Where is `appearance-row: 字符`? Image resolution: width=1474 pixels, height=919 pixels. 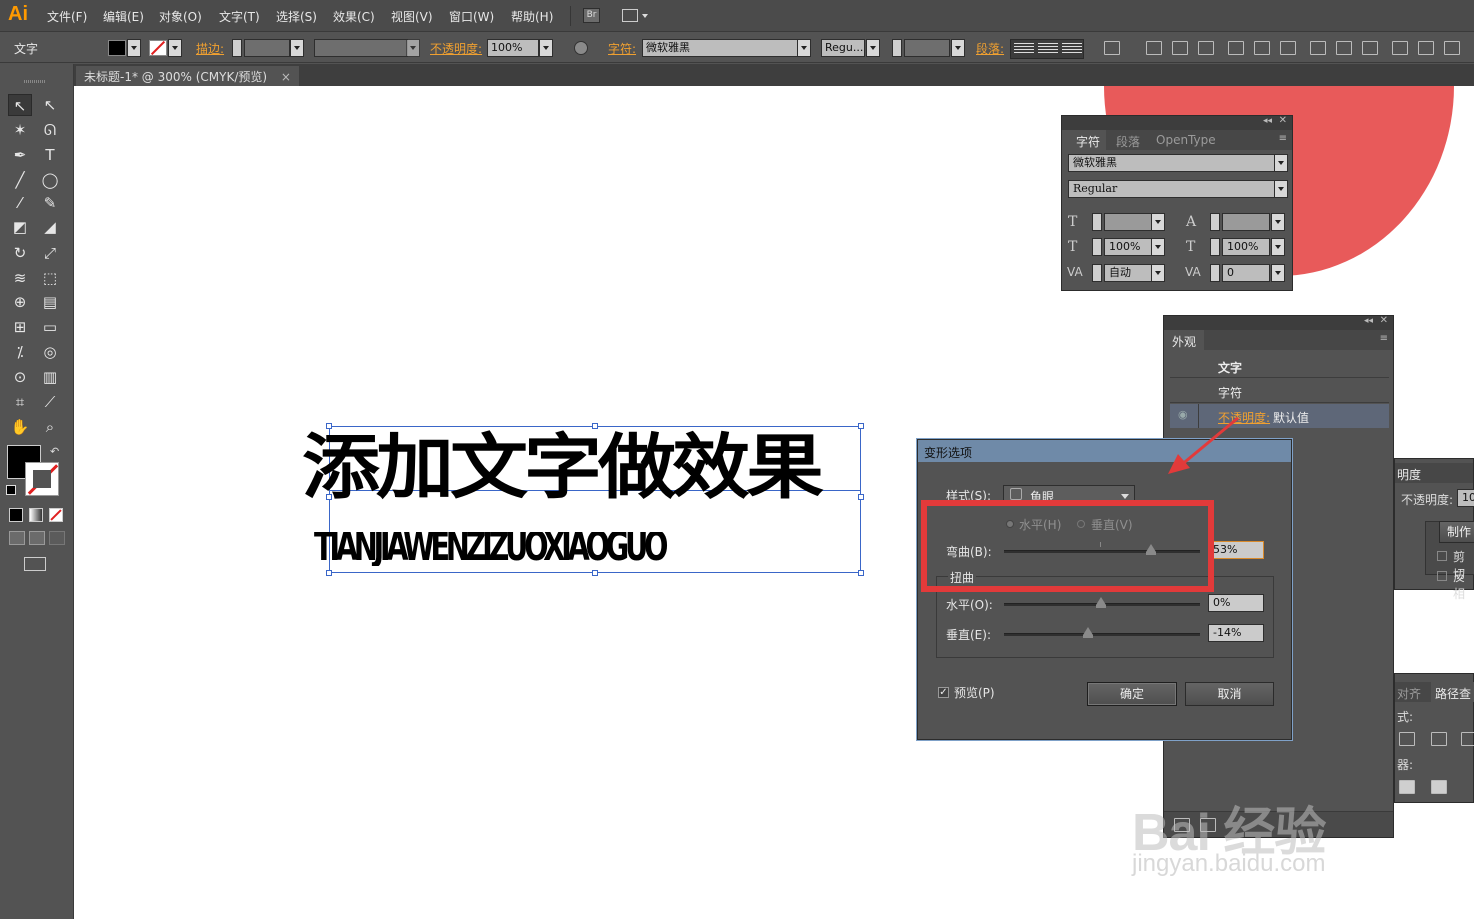 appearance-row: 字符 is located at coordinates (1279, 391).